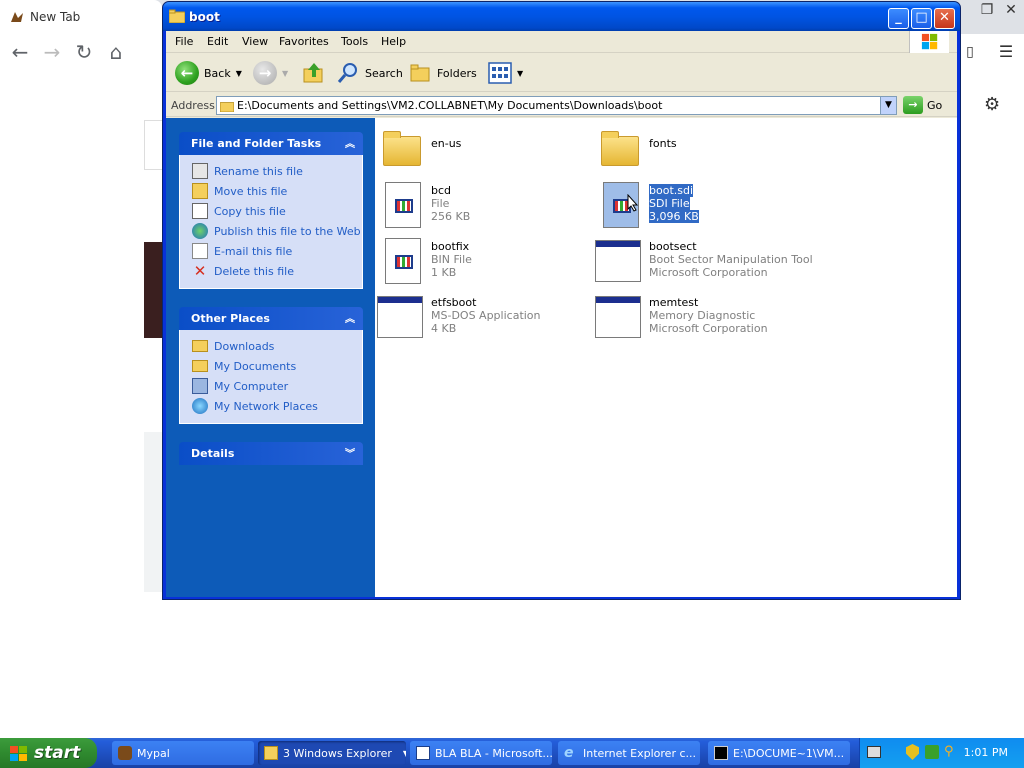  Describe the element at coordinates (183, 753) in the screenshot. I see `taskbar-button-mypal: Mypal` at that location.